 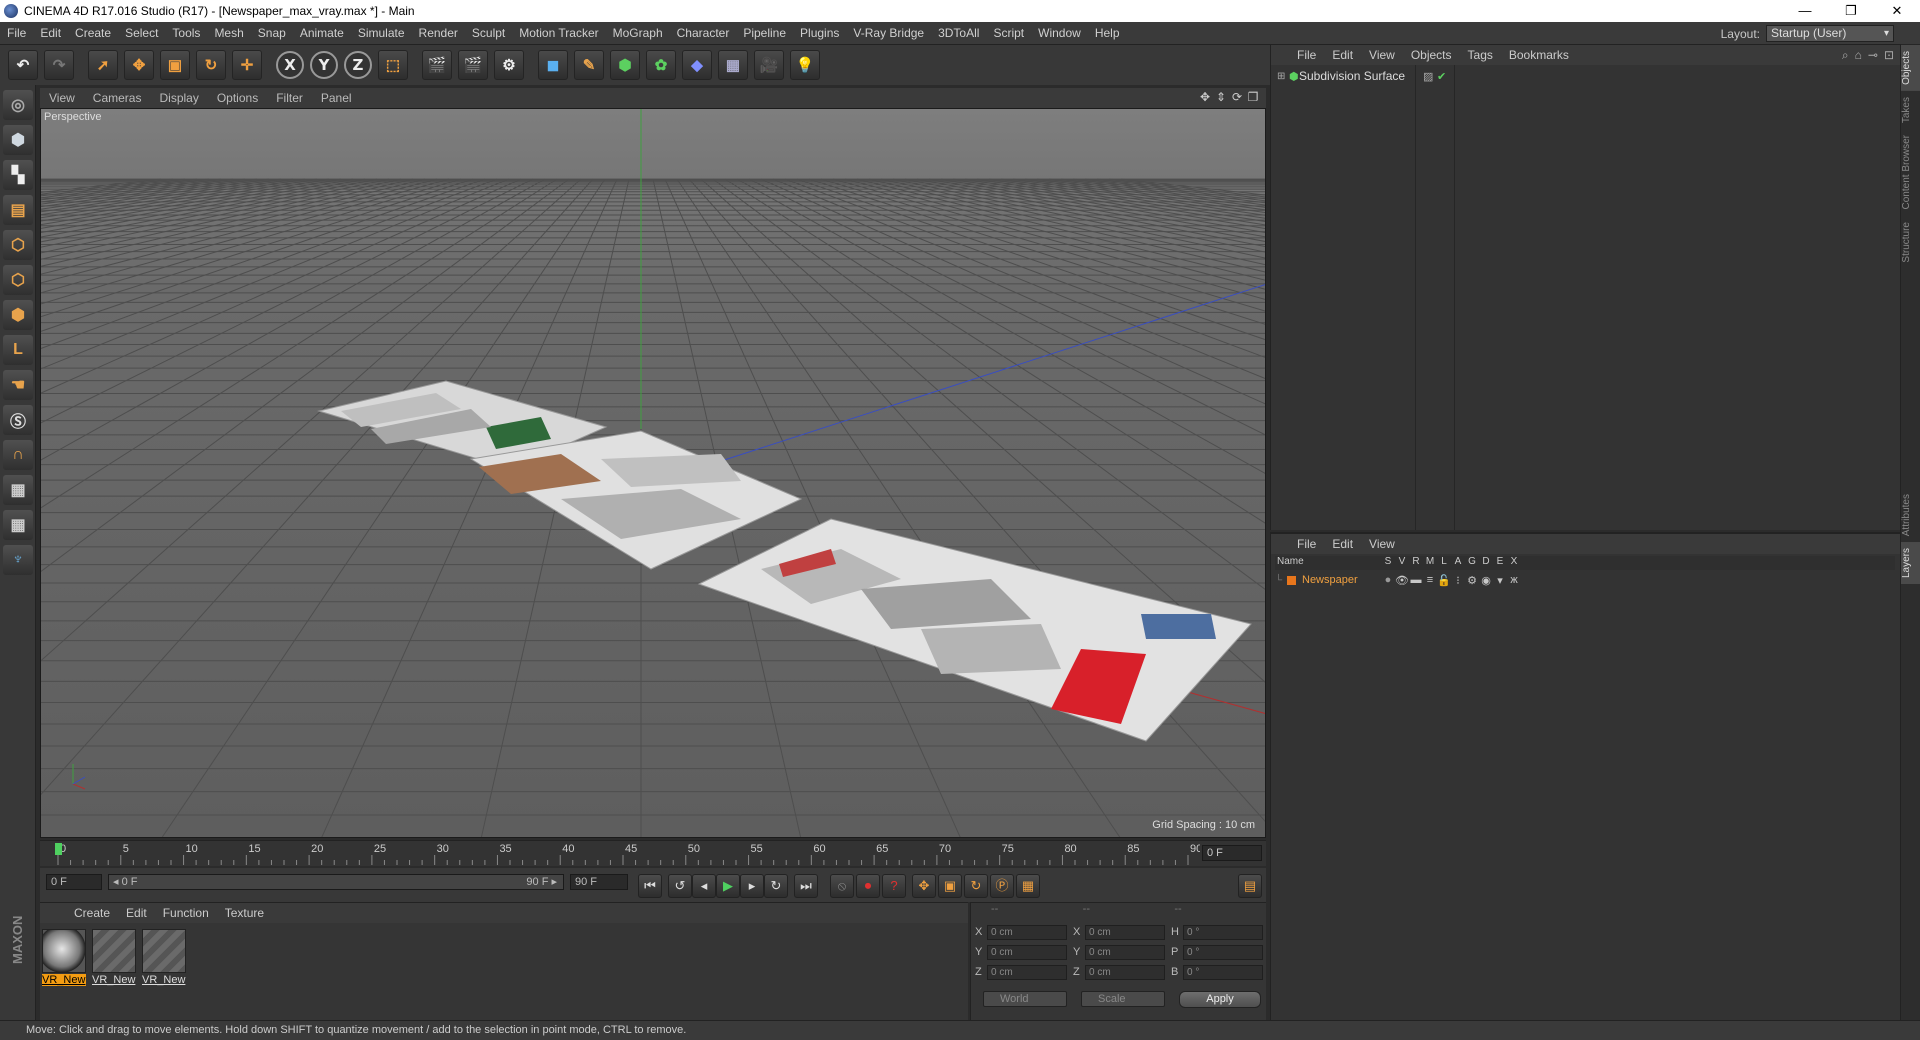 I want to click on workplane-lock-icon: ▦, so click(x=18, y=490).